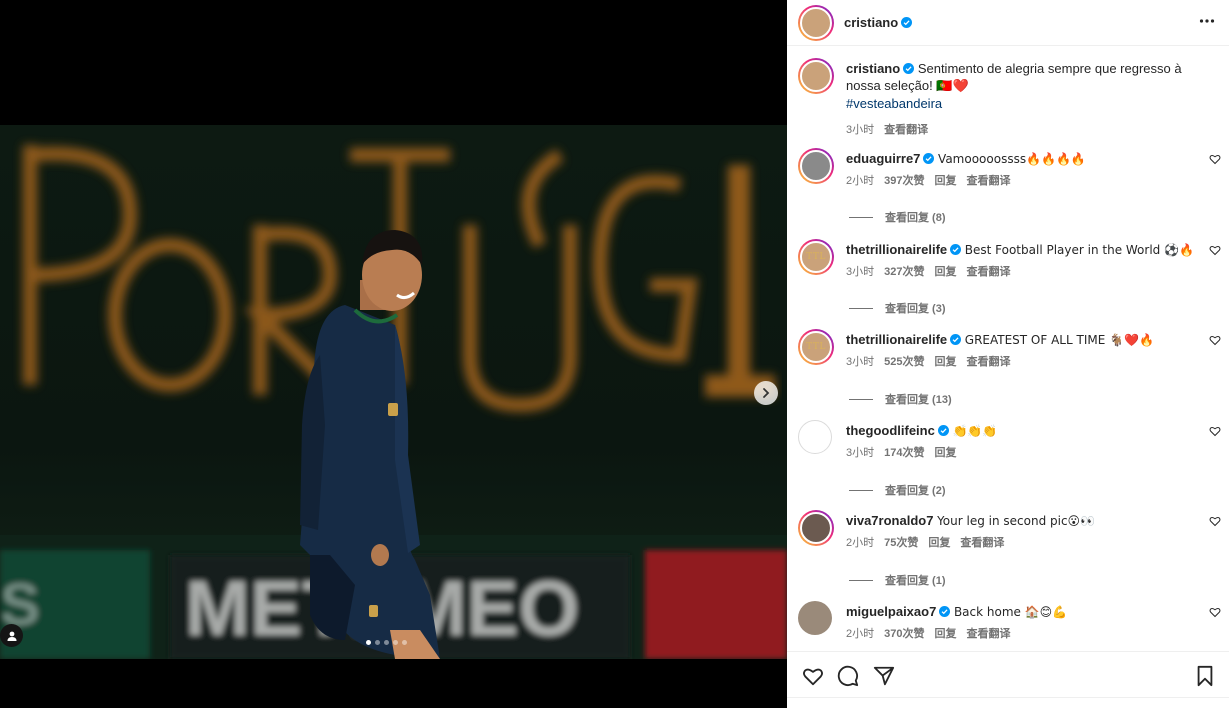  I want to click on comment-likes: 75次赞, so click(901, 543).